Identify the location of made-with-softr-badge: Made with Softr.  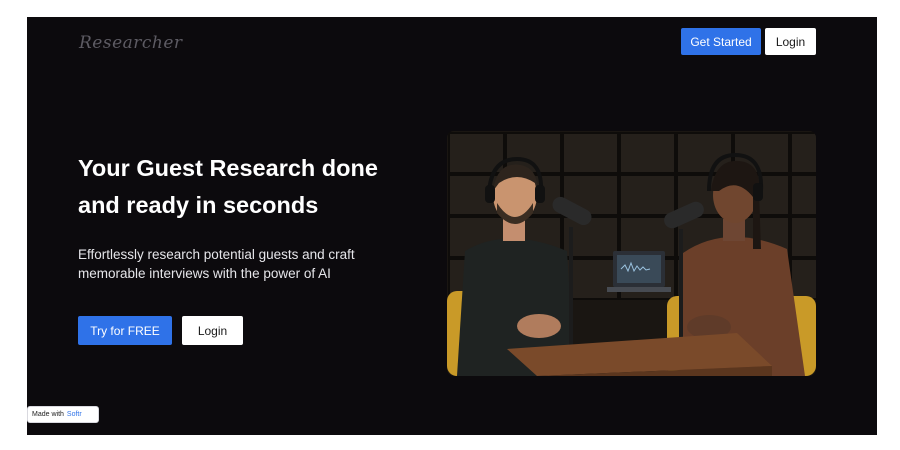
(63, 414).